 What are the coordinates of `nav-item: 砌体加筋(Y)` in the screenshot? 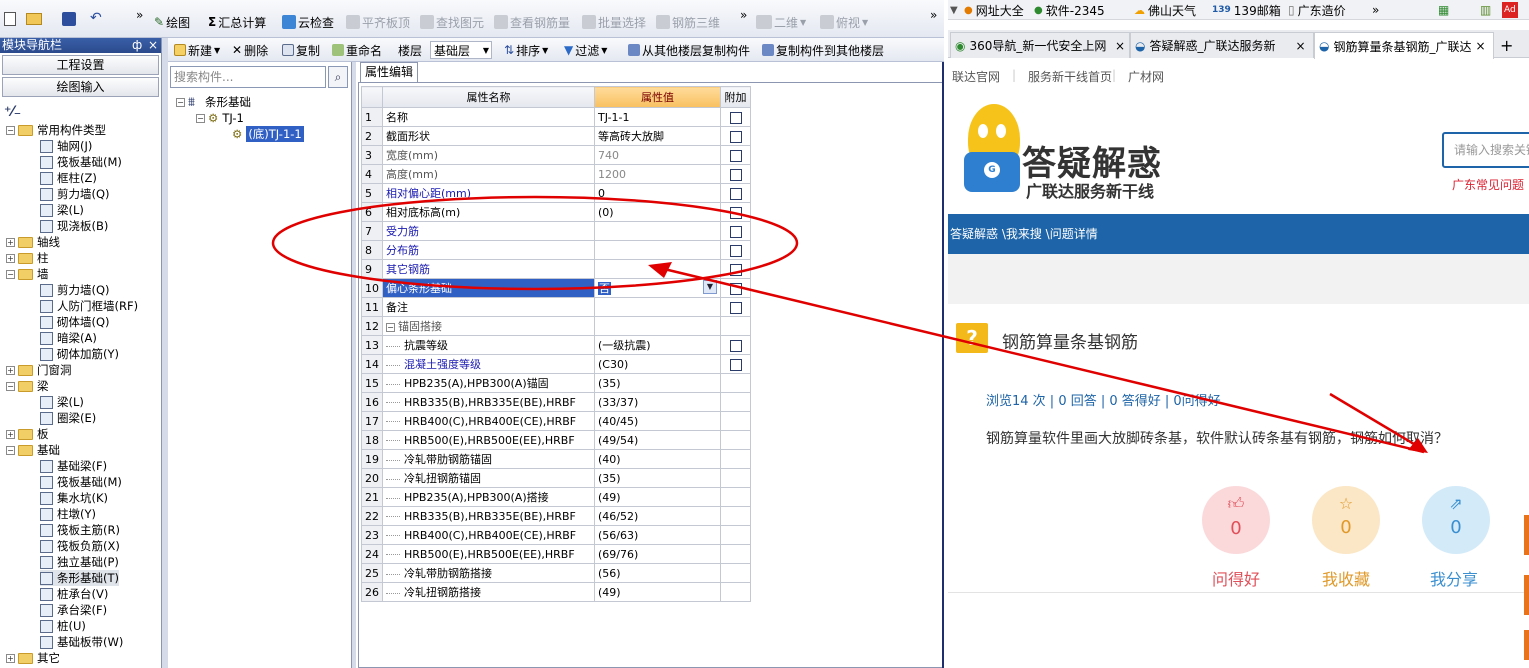 It's located at (79, 354).